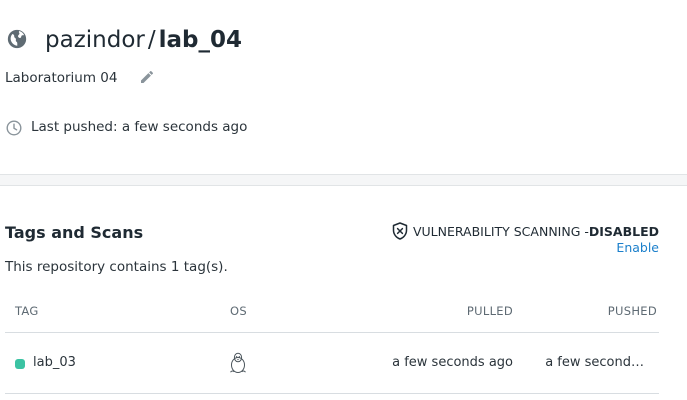 The width and height of the screenshot is (687, 400). I want to click on table-header: TAG OS PULLED PUSHED, so click(332, 313).